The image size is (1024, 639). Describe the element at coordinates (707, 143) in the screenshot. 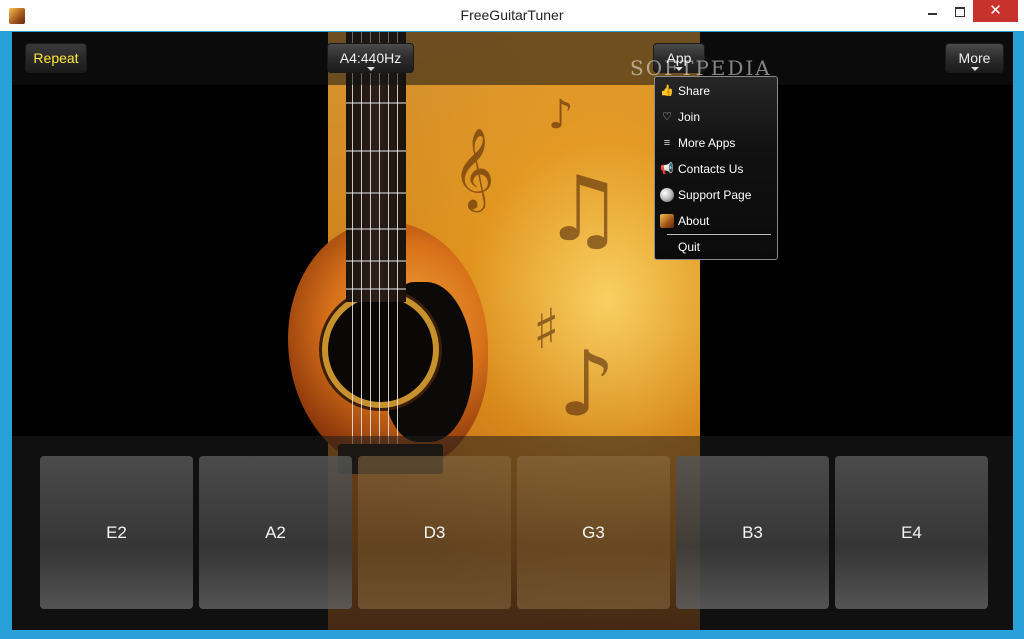

I see `menu-item-label: More Apps` at that location.